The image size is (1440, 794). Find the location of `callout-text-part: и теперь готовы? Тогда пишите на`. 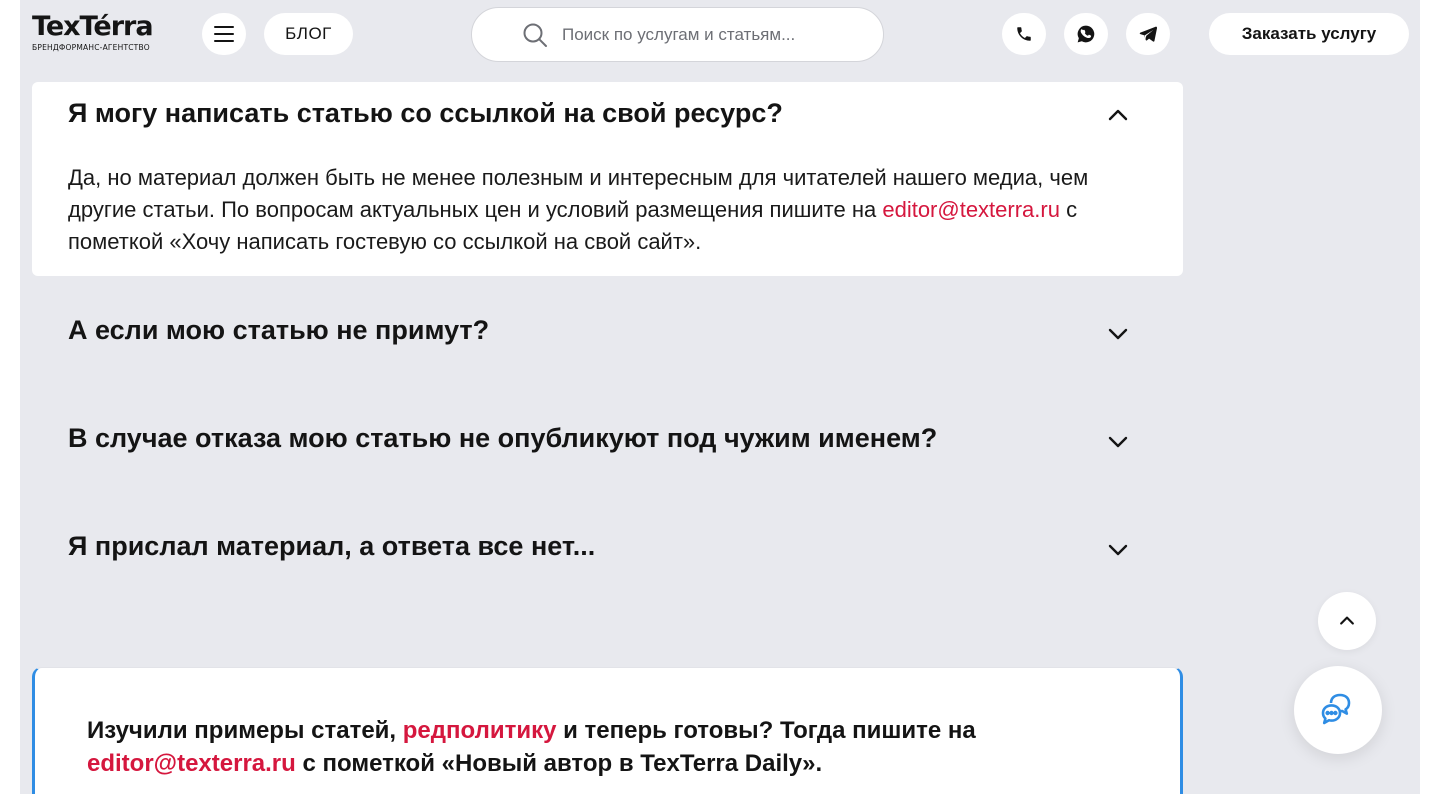

callout-text-part: и теперь готовы? Тогда пишите на is located at coordinates (766, 730).